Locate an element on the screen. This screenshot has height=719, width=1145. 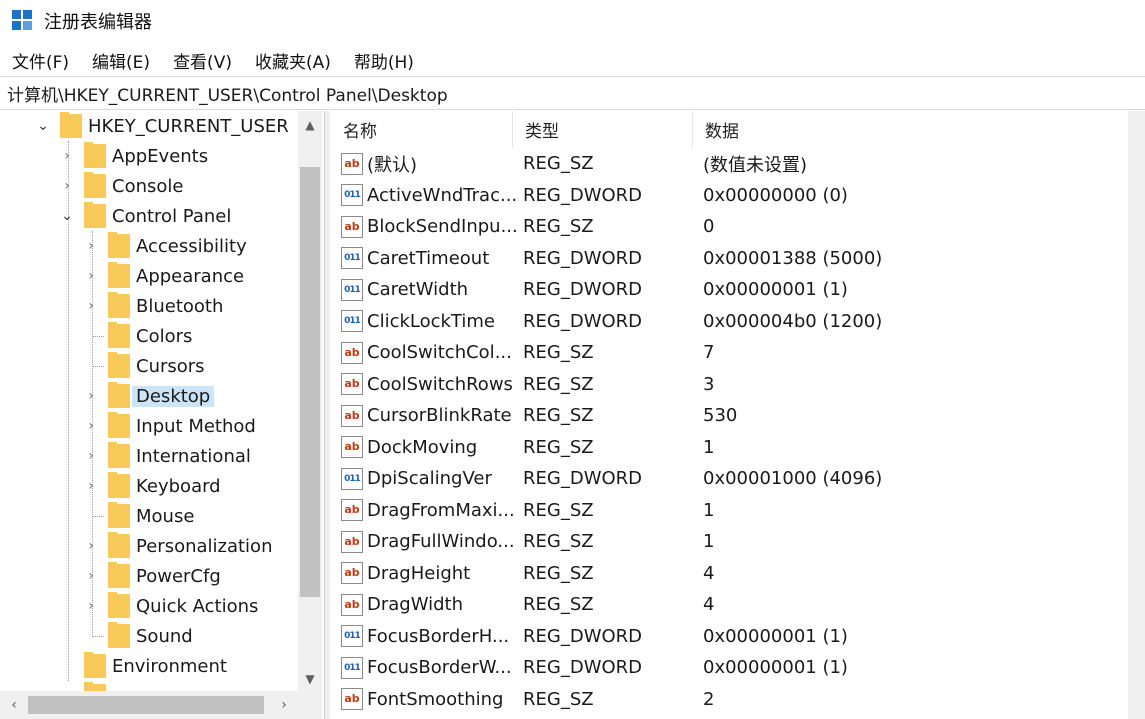
tree-item-environment: Environment is located at coordinates (143, 666).